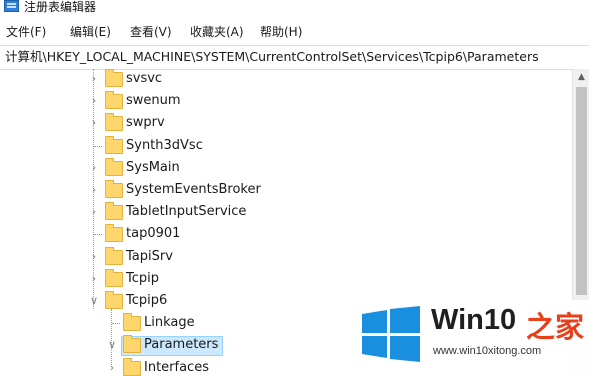  Describe the element at coordinates (149, 256) in the screenshot. I see `tree-item-label: TapiSrv` at that location.